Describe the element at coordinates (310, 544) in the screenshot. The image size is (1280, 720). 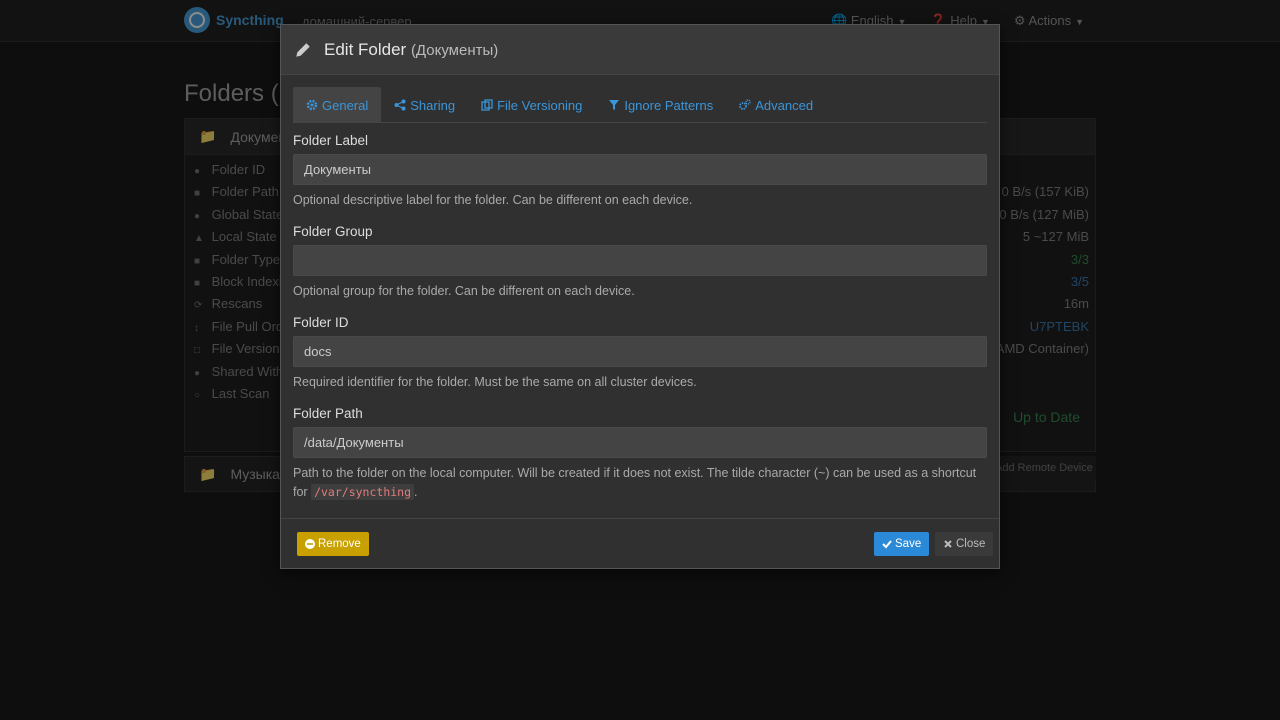
I see `minus-circle-icon` at that location.